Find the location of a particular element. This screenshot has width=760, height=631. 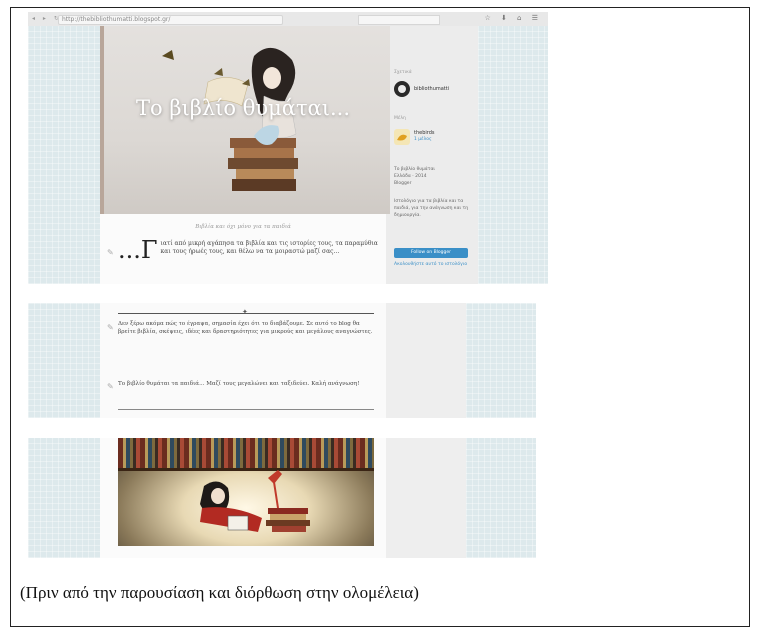

sidebar-label-followers: Μέλη is located at coordinates (400, 118).